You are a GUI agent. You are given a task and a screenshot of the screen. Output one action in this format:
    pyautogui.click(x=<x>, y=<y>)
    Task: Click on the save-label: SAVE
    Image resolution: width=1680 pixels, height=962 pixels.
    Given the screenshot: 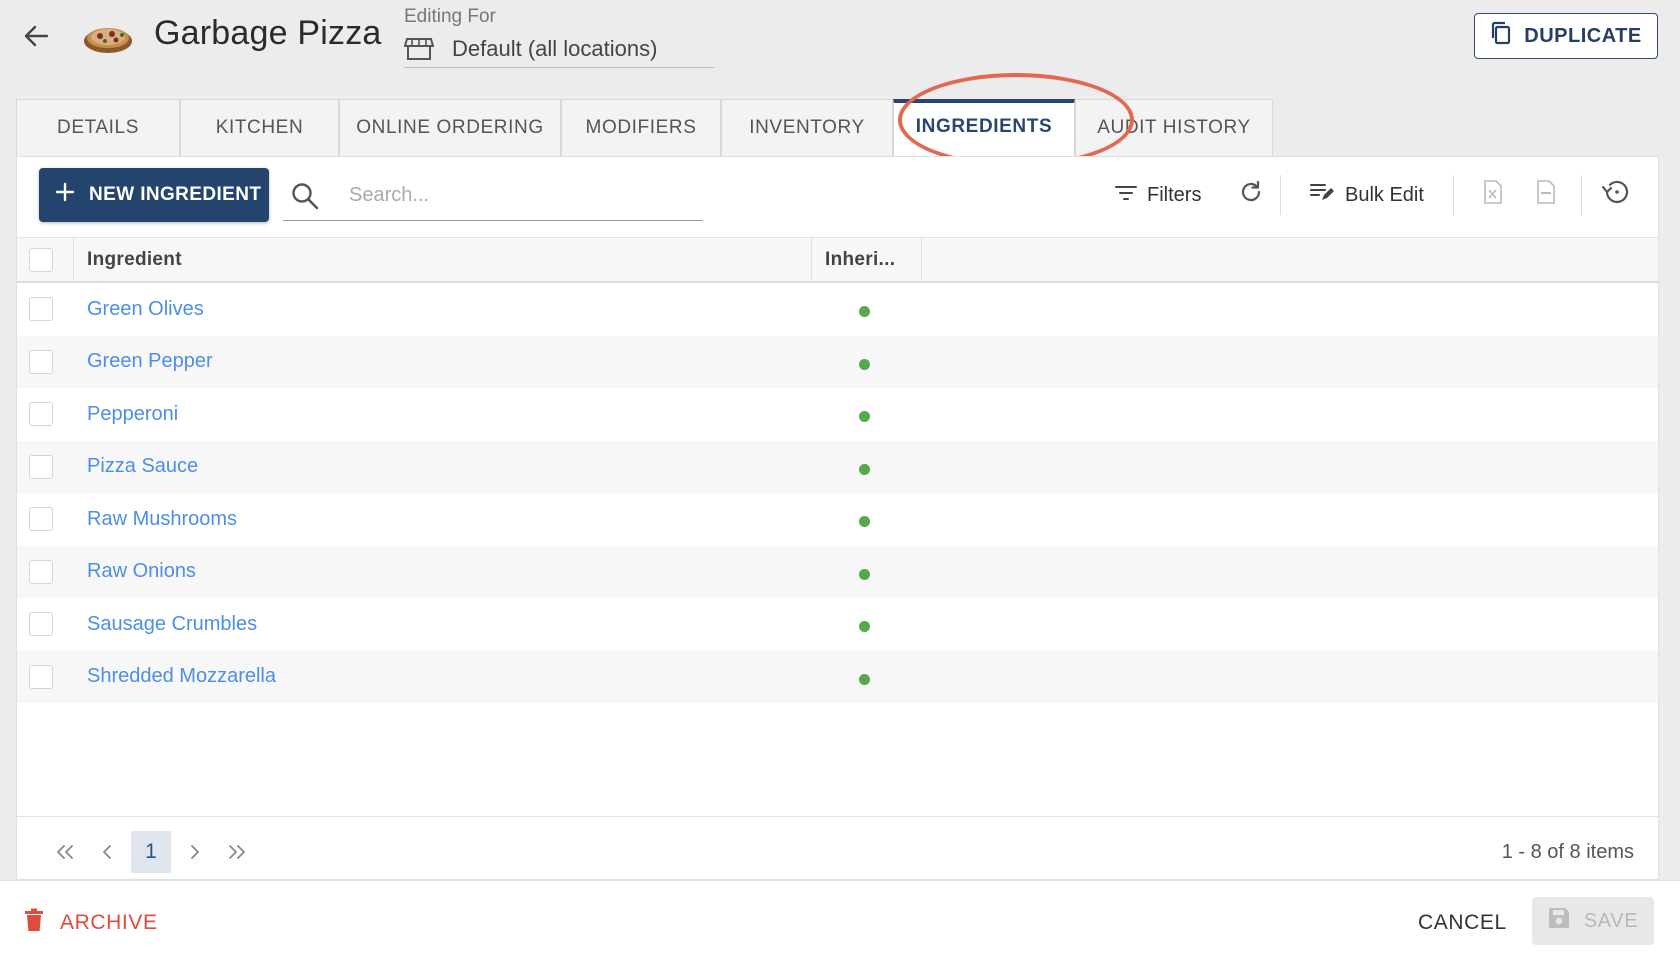 What is the action you would take?
    pyautogui.click(x=1611, y=920)
    